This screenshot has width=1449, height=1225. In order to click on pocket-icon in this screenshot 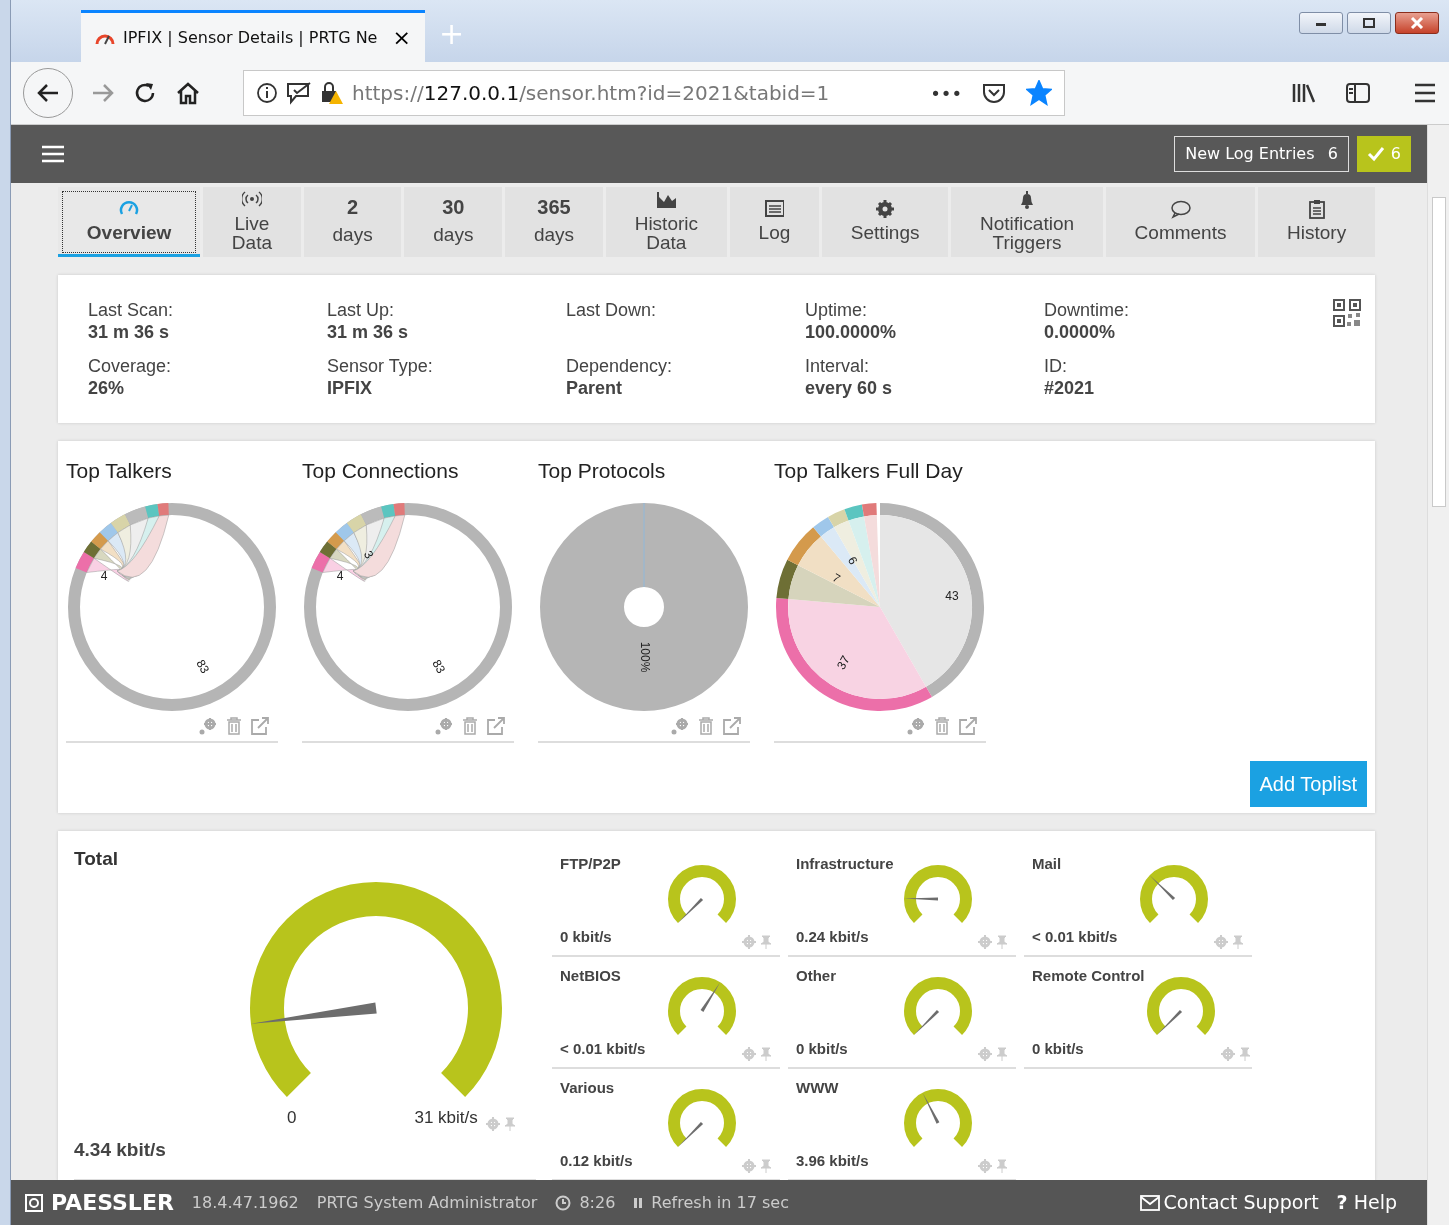, I will do `click(994, 93)`.